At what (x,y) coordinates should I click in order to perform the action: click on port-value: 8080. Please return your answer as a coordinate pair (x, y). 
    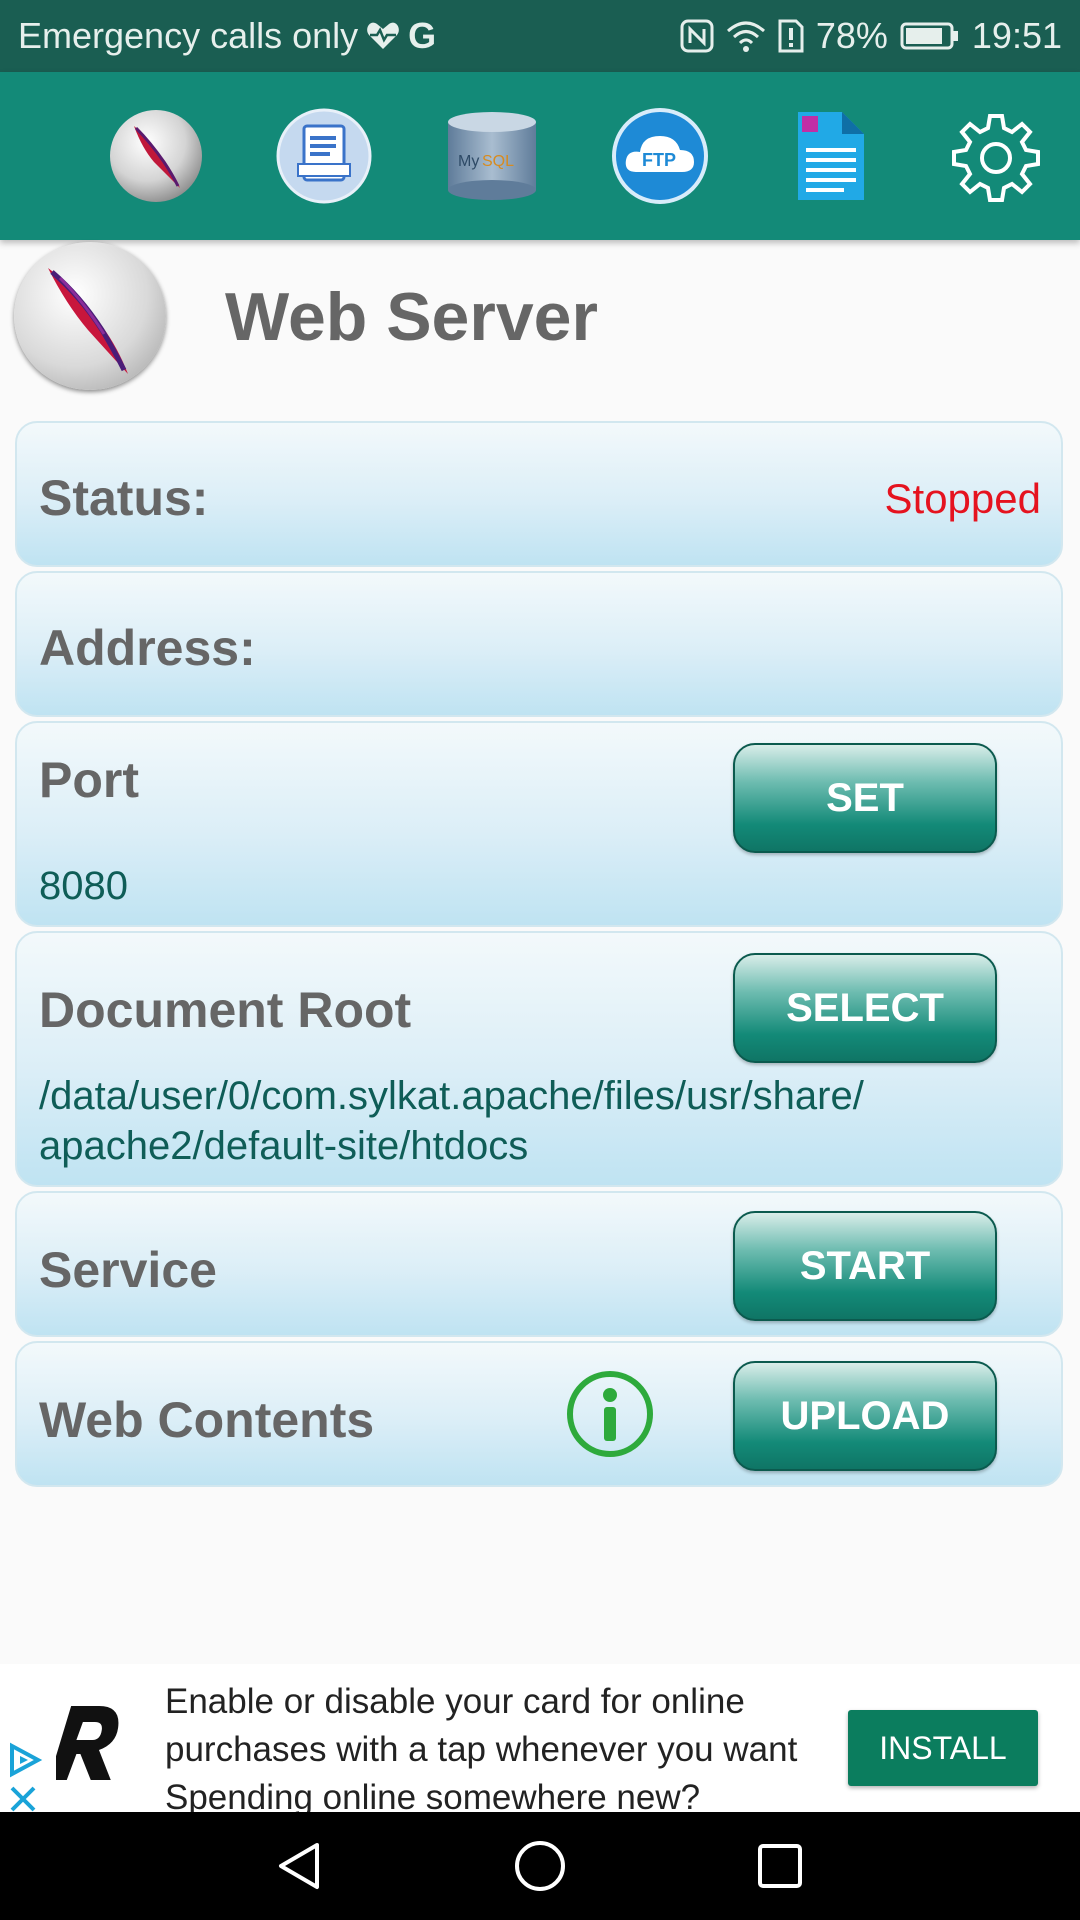
    Looking at the image, I should click on (83, 886).